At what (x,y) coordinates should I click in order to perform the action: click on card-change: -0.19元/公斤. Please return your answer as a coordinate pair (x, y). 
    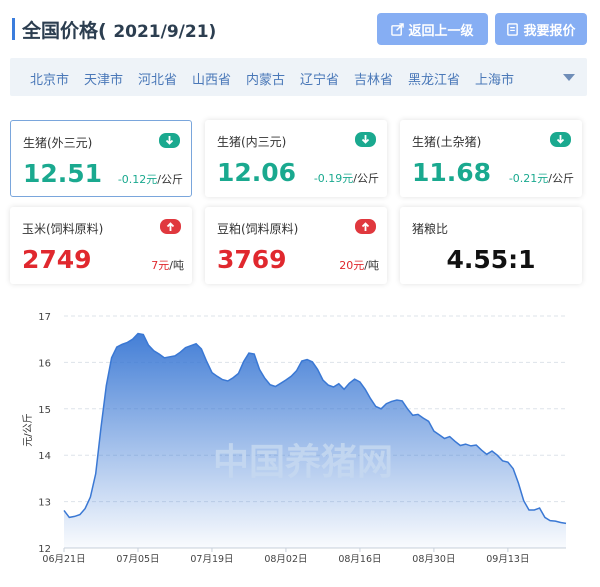
    Looking at the image, I should click on (346, 178).